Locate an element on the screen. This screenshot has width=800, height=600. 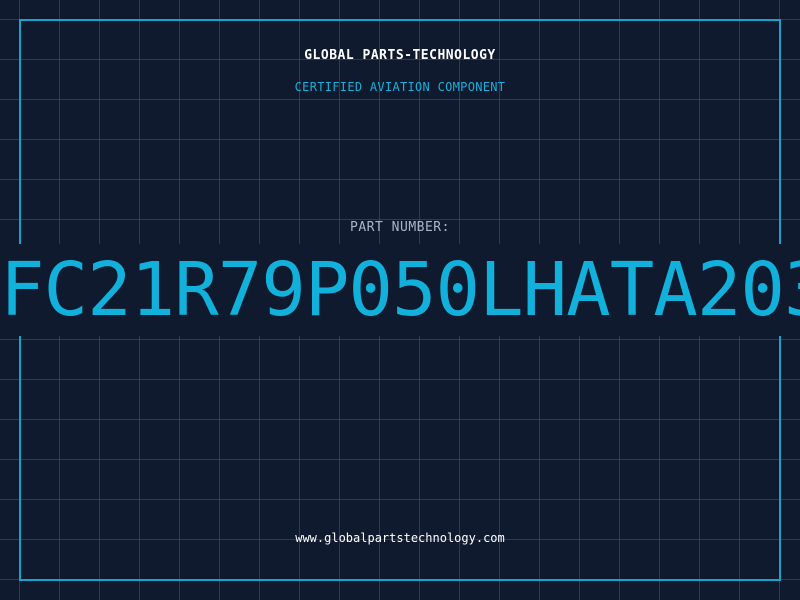
certification-subtitle: CERTIFIED AVIATION COMPONENT is located at coordinates (400, 87).